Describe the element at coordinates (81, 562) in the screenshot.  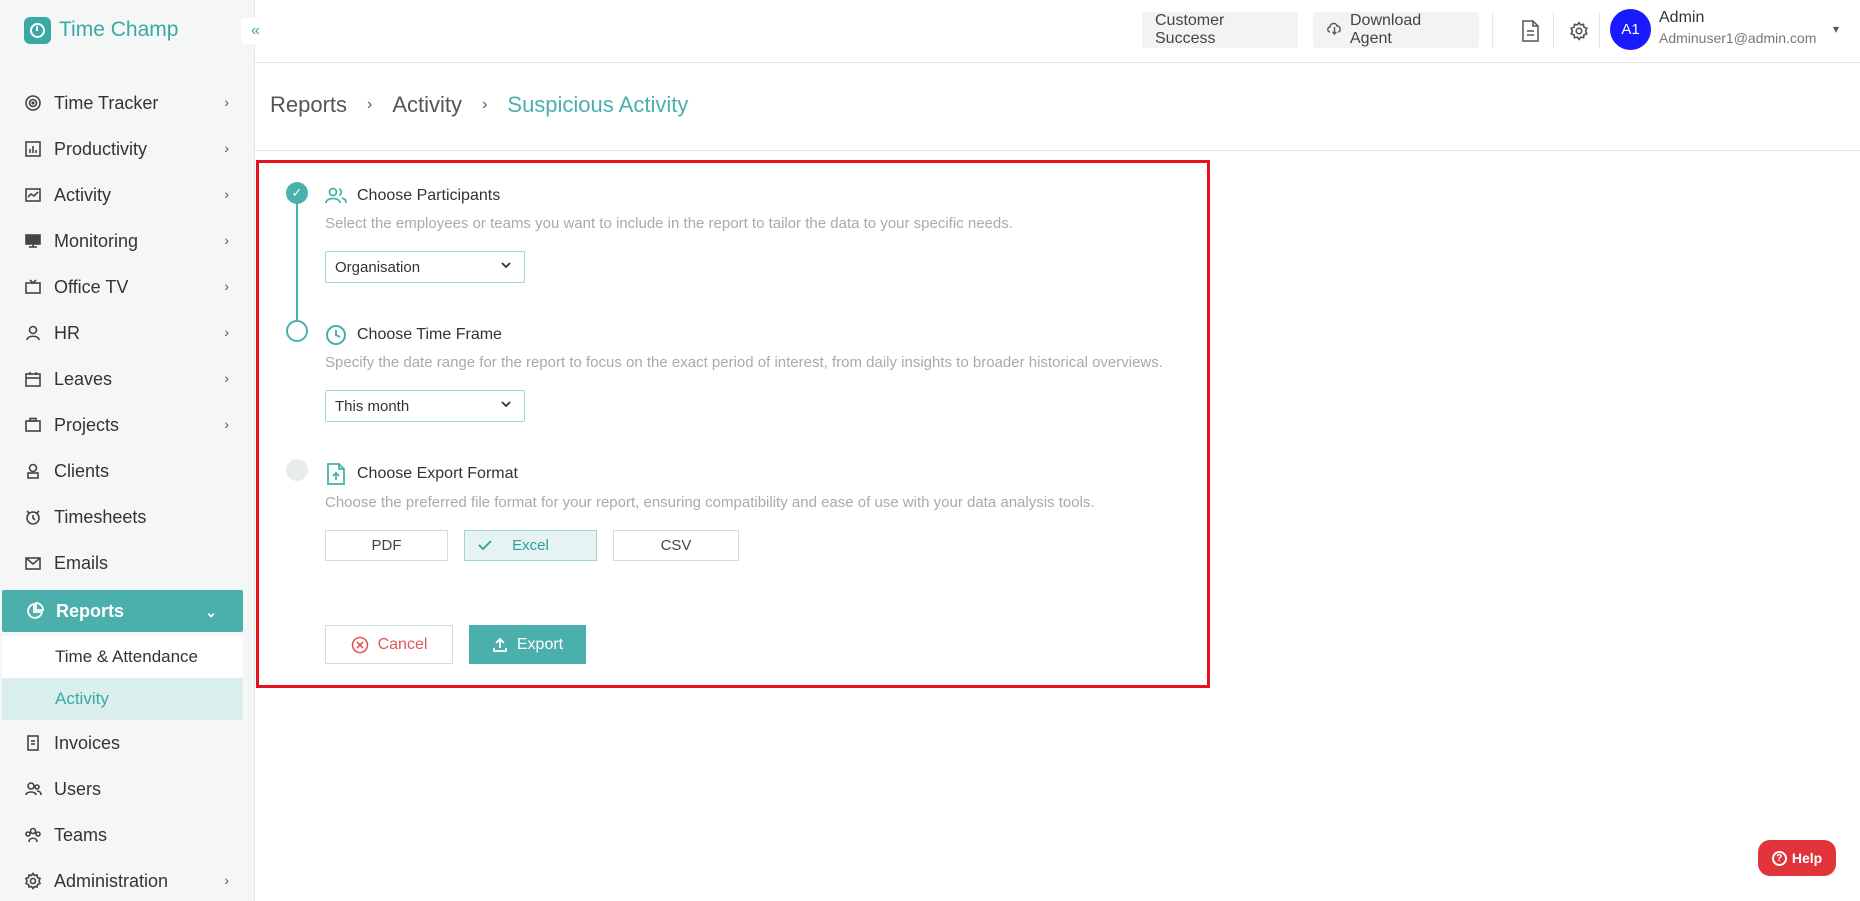
I see `sidebar-item-label: Emails` at that location.